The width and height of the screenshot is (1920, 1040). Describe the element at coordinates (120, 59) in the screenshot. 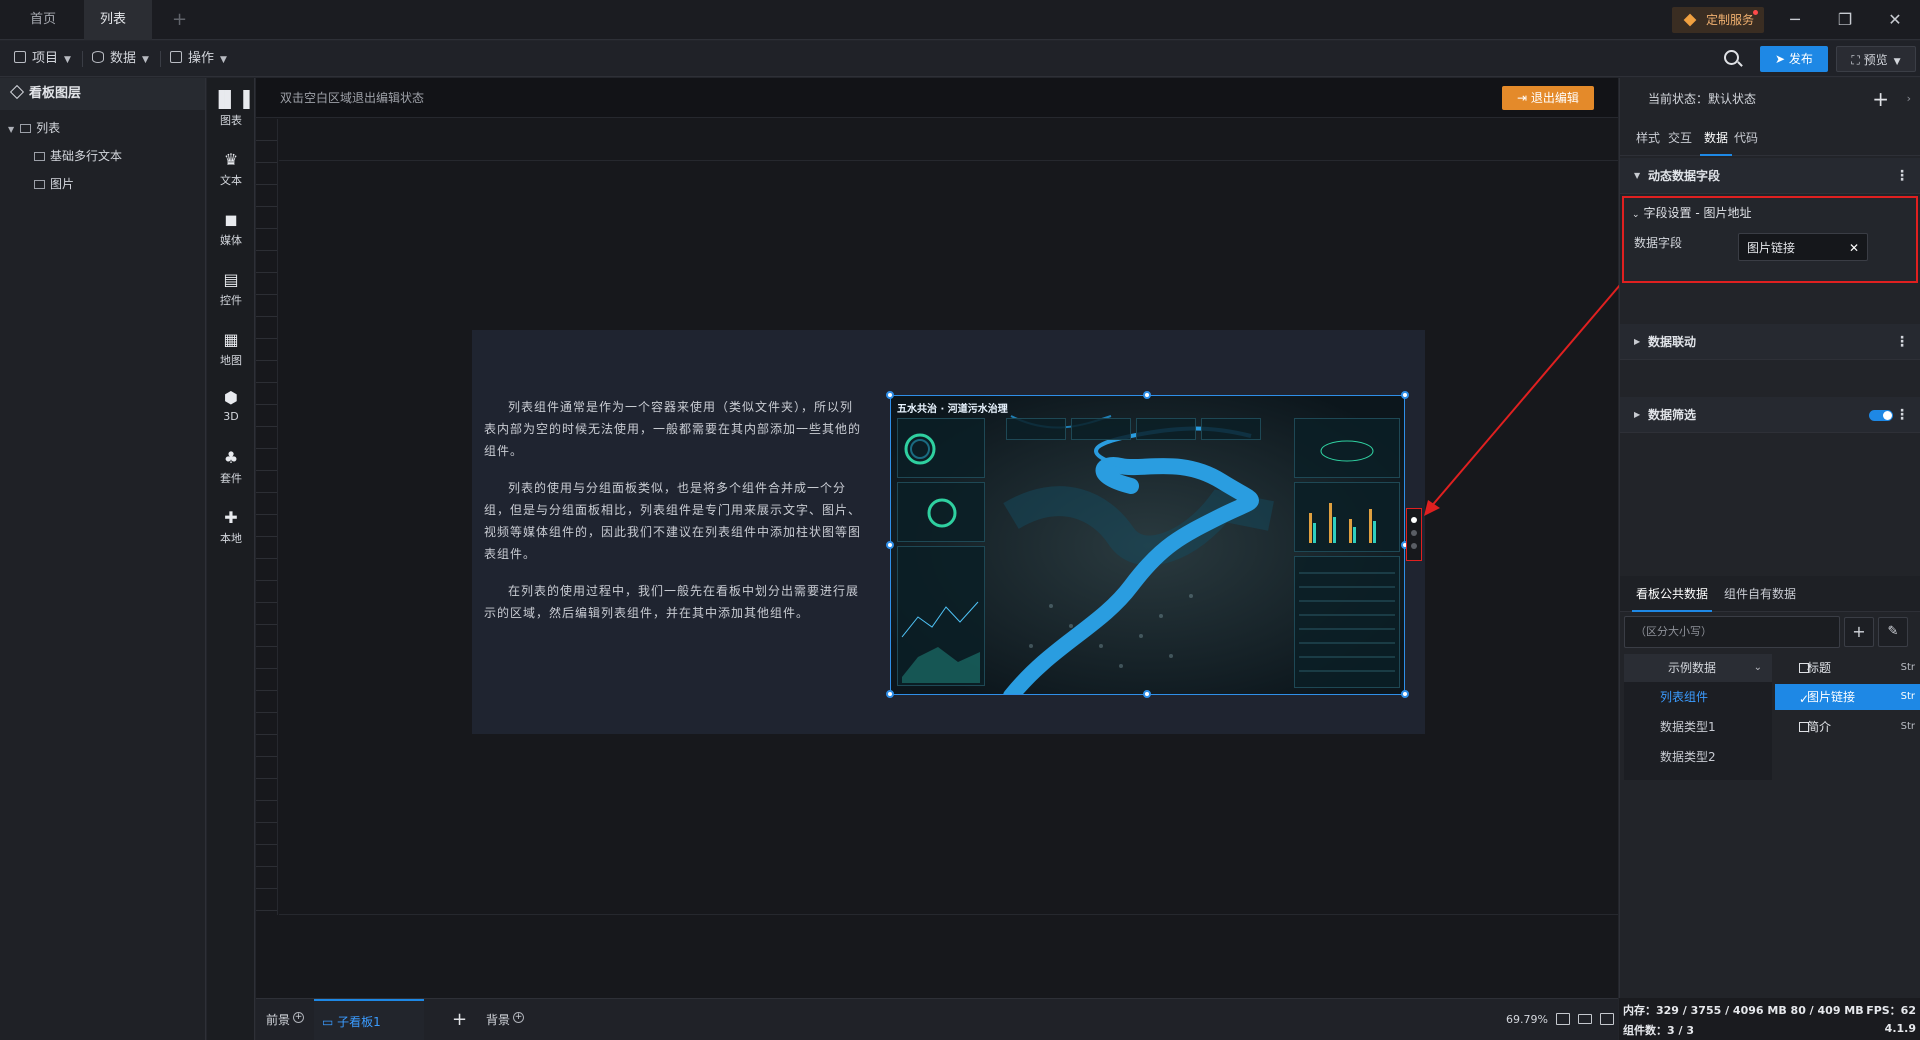

I see `menu-data: 数据 ▼` at that location.